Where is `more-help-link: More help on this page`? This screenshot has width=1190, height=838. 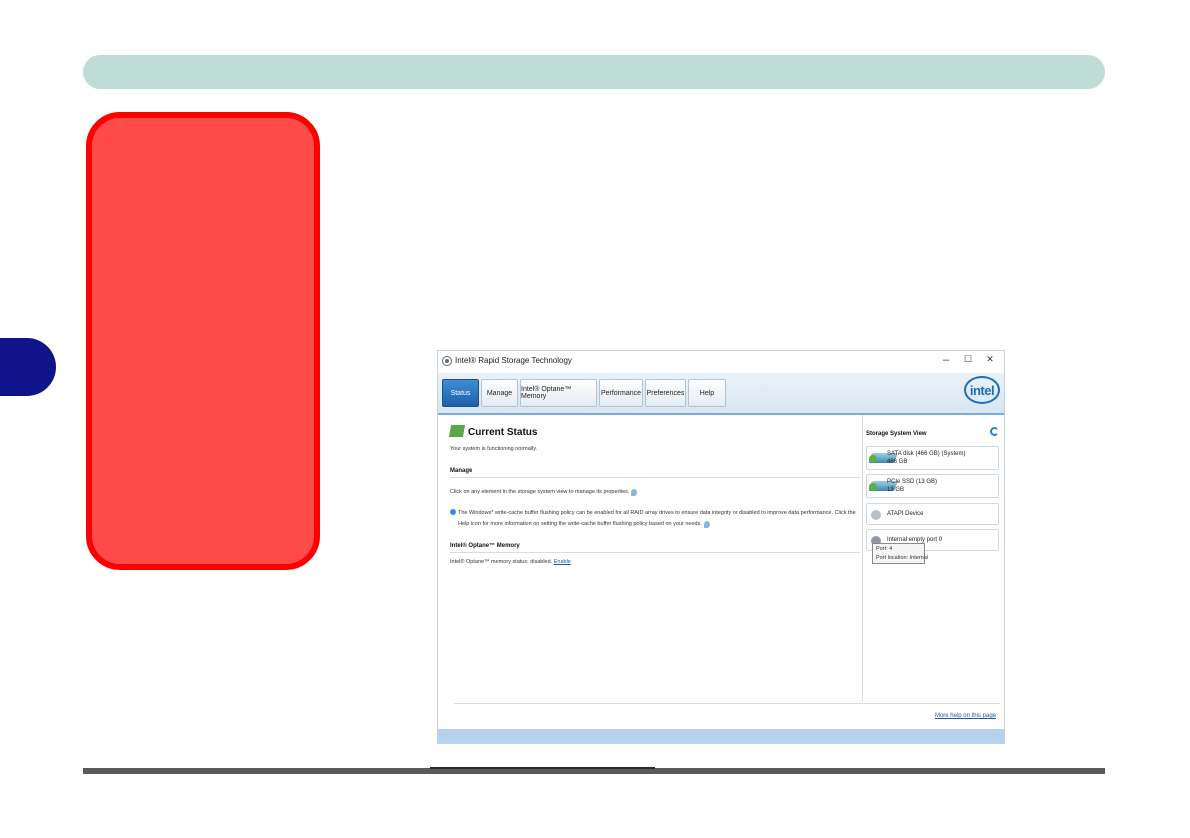 more-help-link: More help on this page is located at coordinates (965, 716).